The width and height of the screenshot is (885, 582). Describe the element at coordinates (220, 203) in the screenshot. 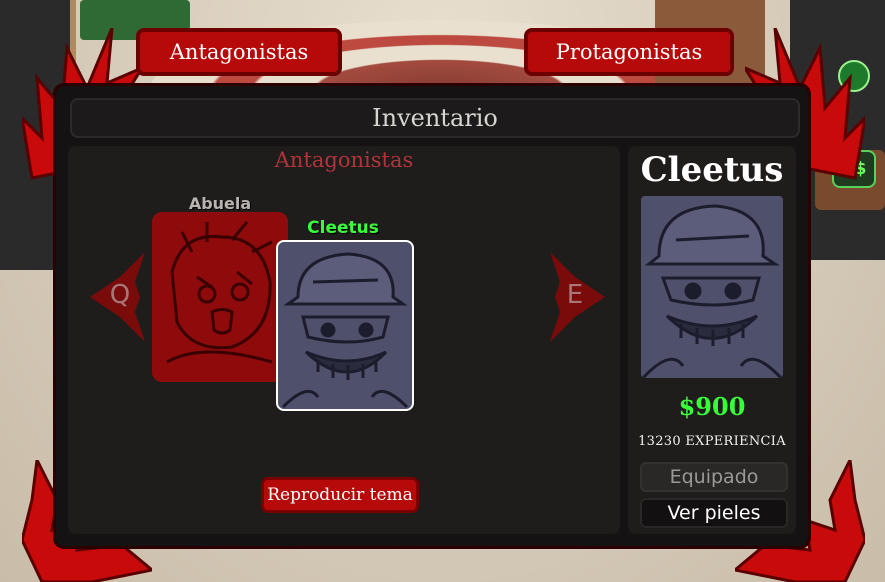

I see `card-label-abuela: Abuela` at that location.